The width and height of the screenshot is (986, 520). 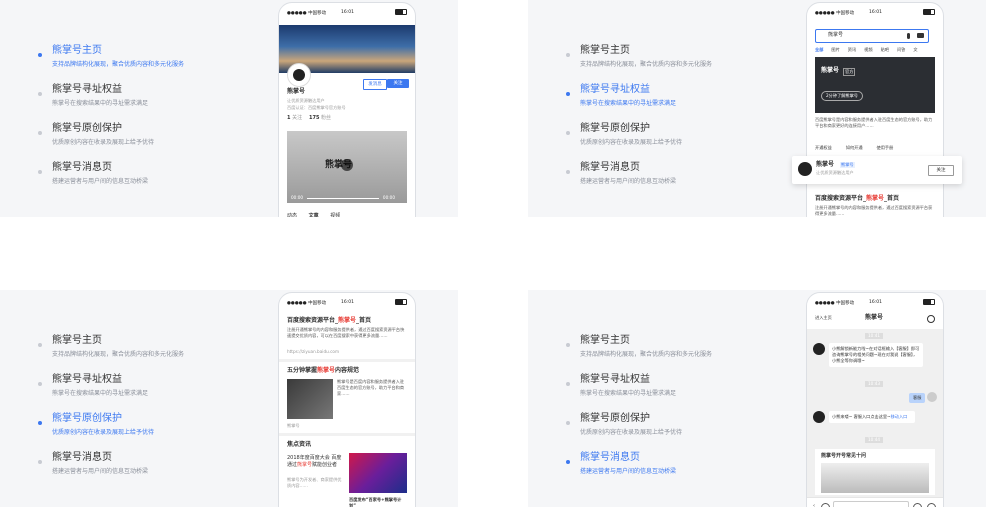 I want to click on result-2-title: 五分钟掌握熊掌号内容规范, so click(x=323, y=371).